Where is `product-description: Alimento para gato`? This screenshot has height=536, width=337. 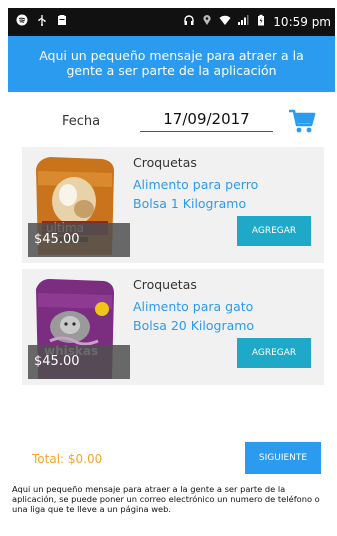
product-description: Alimento para gato is located at coordinates (193, 306).